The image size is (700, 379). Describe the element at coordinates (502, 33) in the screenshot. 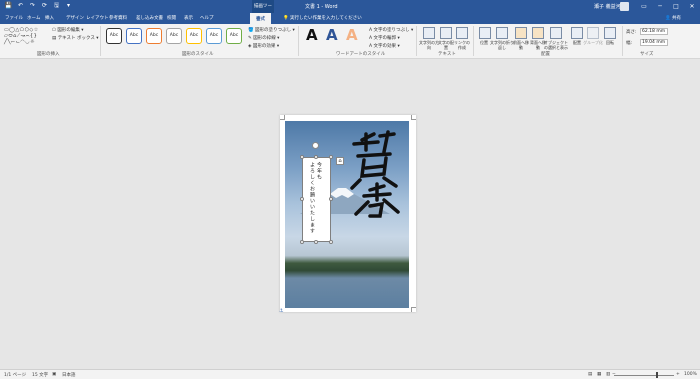

I see `wrap-text-icon` at that location.